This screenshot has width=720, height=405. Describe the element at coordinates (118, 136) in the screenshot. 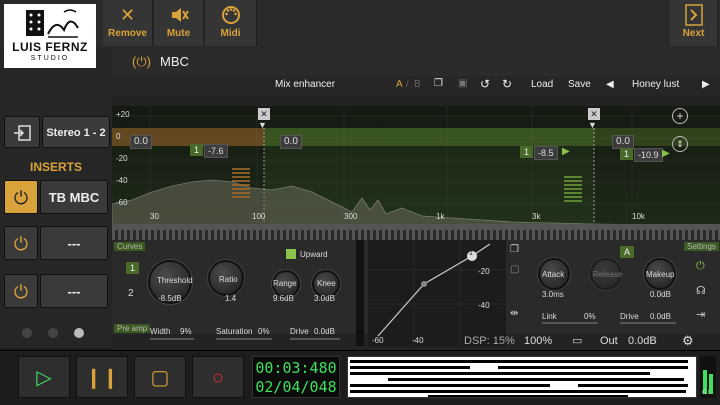

I see `y-tick: 0` at that location.